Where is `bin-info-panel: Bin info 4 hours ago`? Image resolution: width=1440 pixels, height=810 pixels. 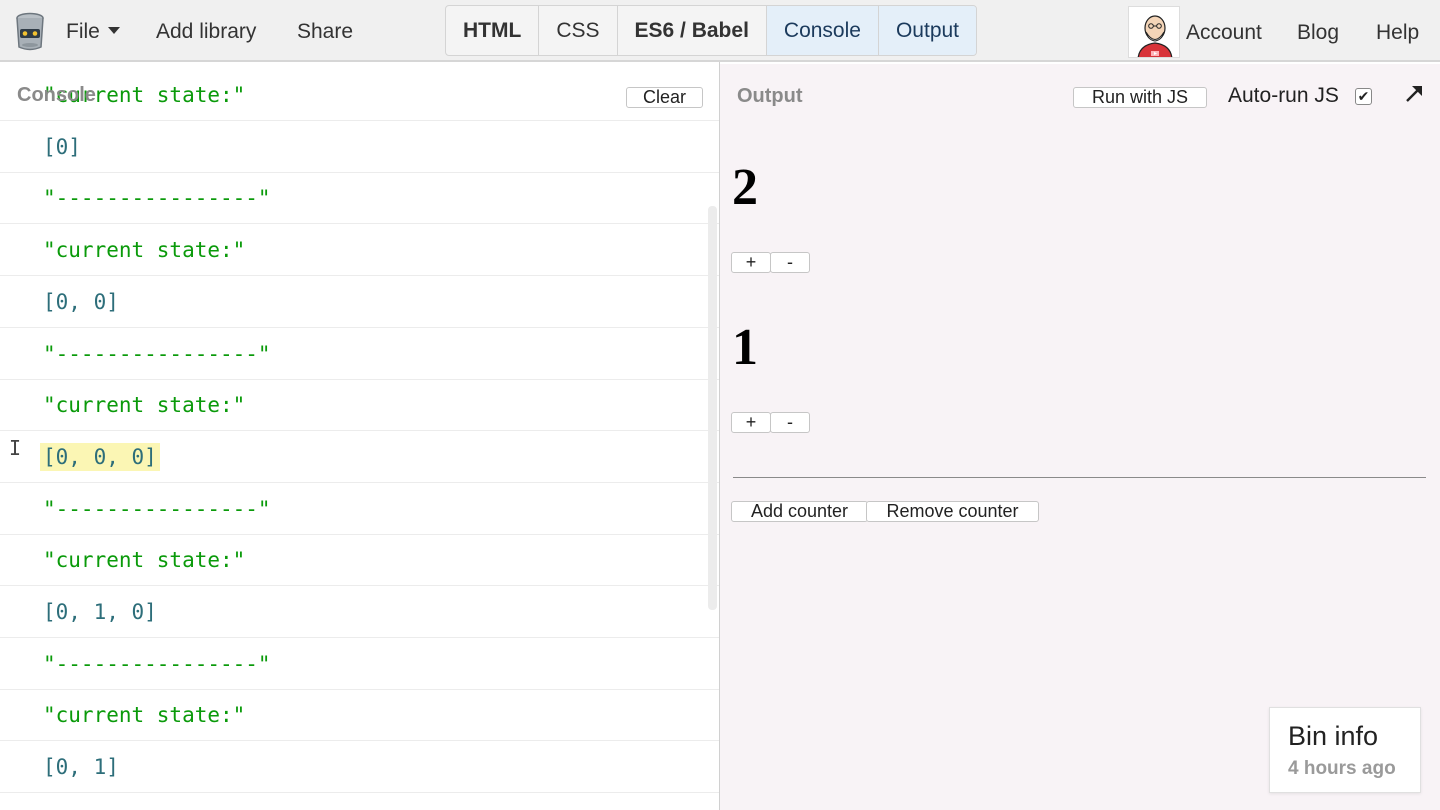 bin-info-panel: Bin info 4 hours ago is located at coordinates (1345, 750).